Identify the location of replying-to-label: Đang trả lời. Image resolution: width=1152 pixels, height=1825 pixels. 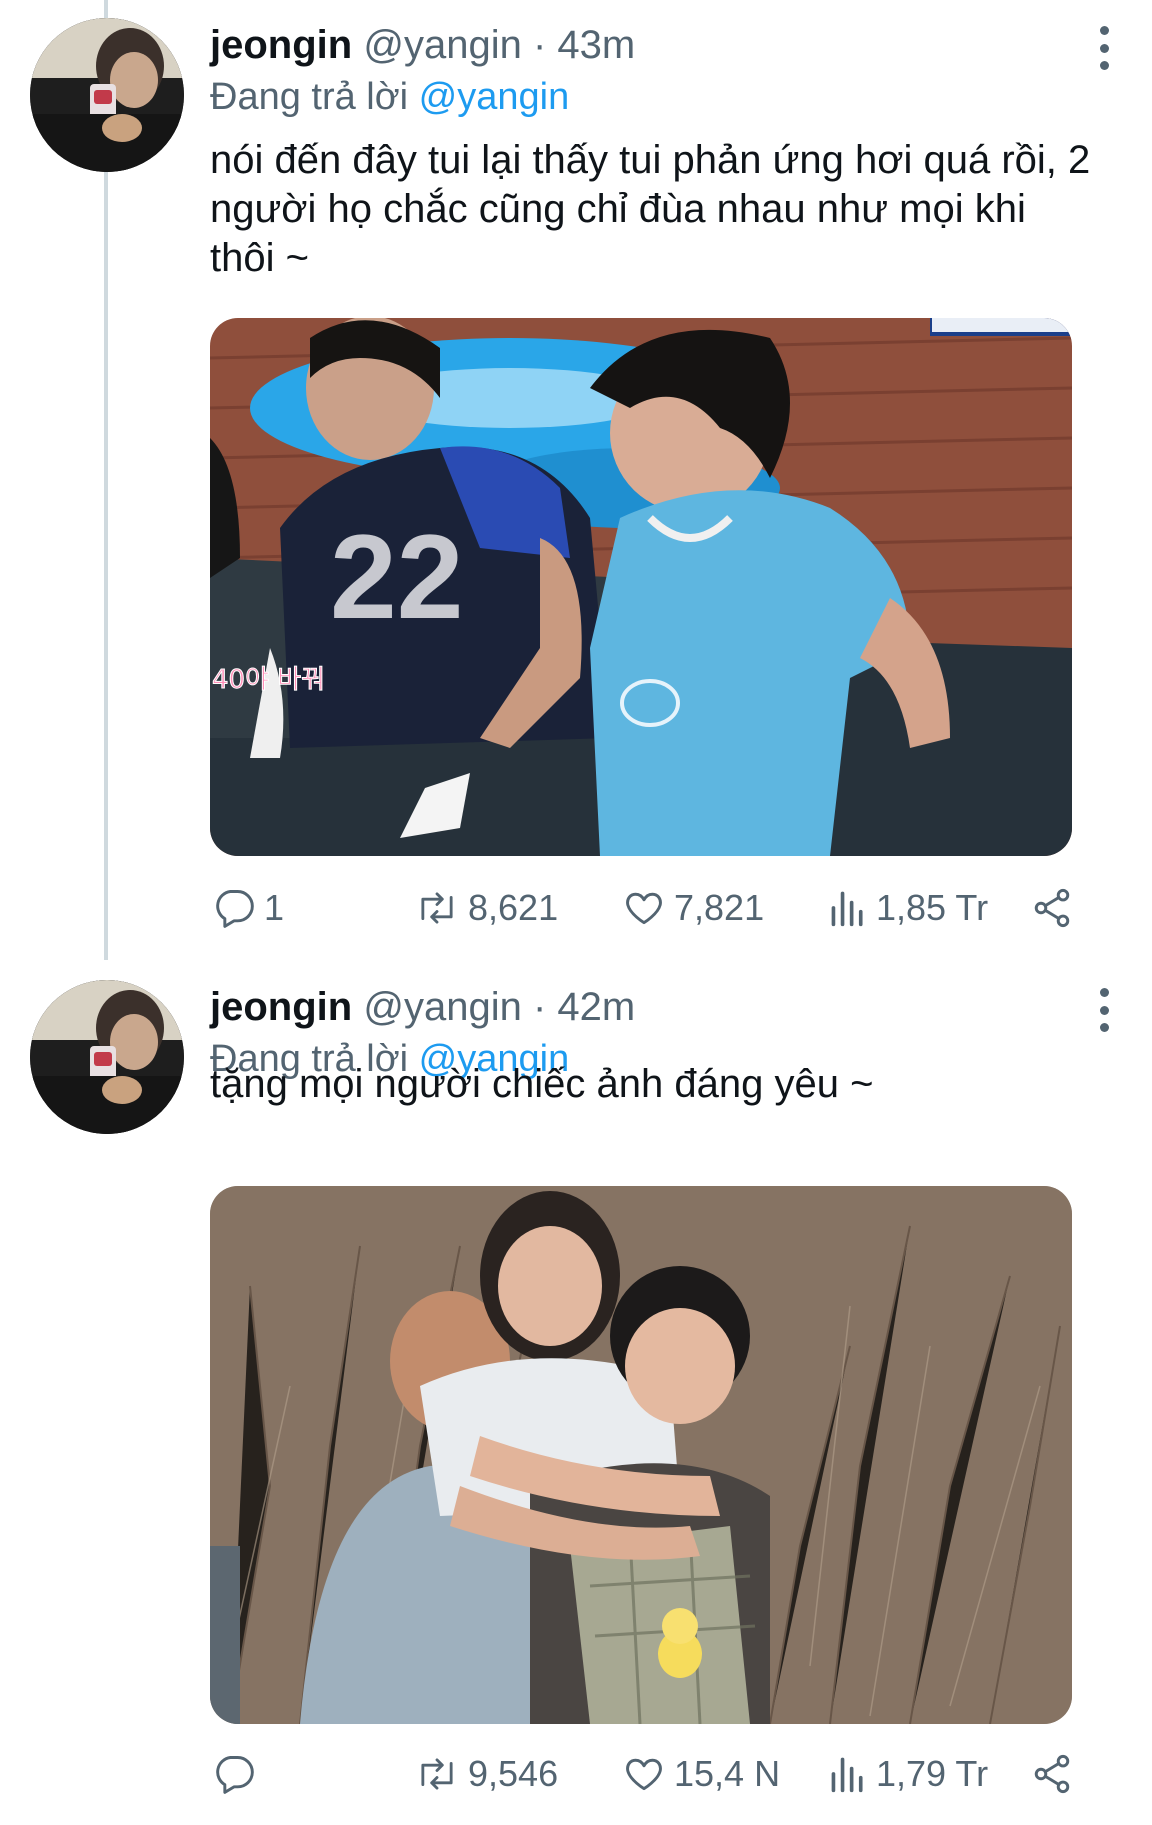
(309, 97).